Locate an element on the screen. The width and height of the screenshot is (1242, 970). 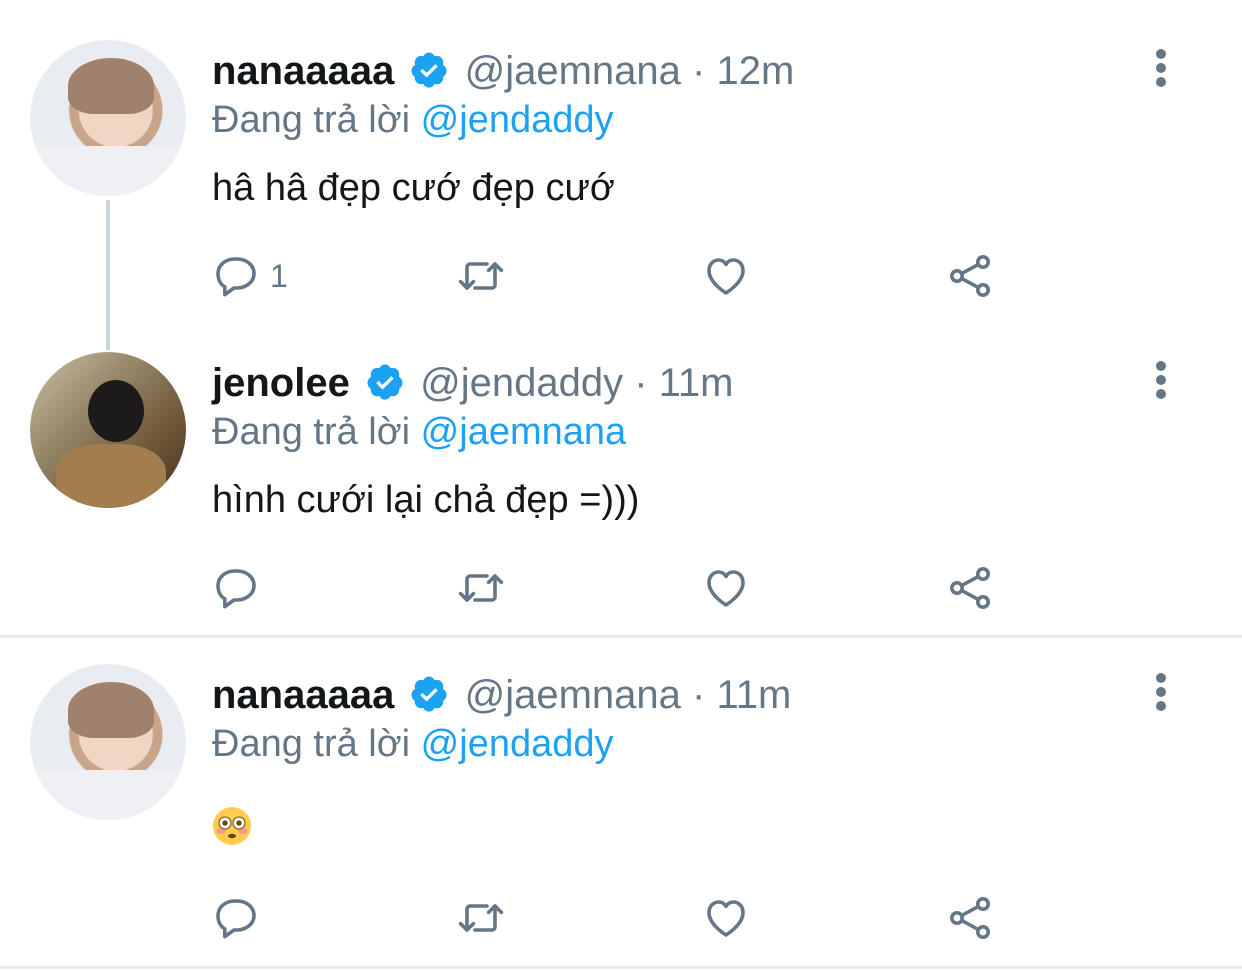
tweet-header: nanaaaaa @jaemnana · 11m is located at coordinates (501, 695).